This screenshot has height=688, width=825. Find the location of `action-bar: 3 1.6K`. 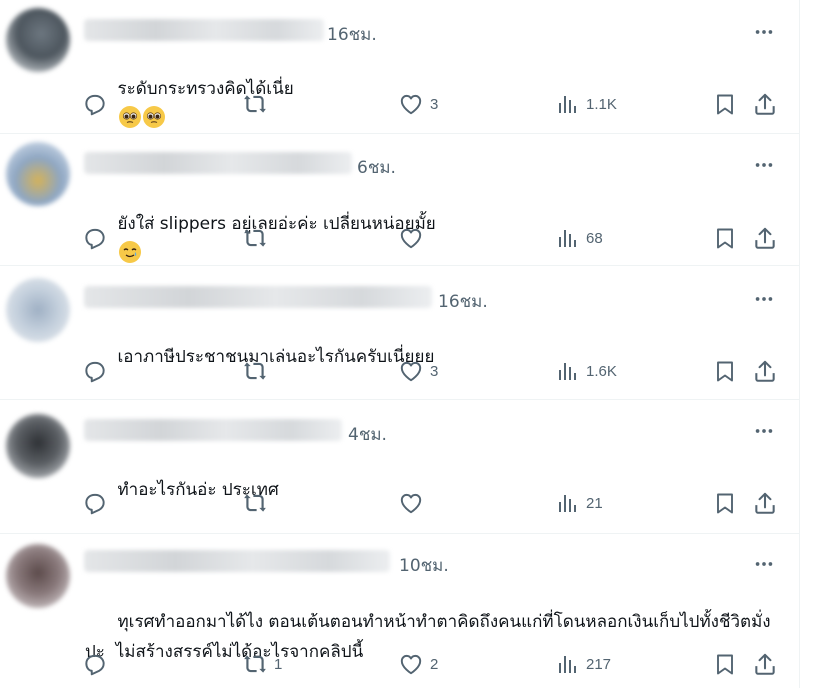

action-bar: 3 1.6K is located at coordinates (437, 371).